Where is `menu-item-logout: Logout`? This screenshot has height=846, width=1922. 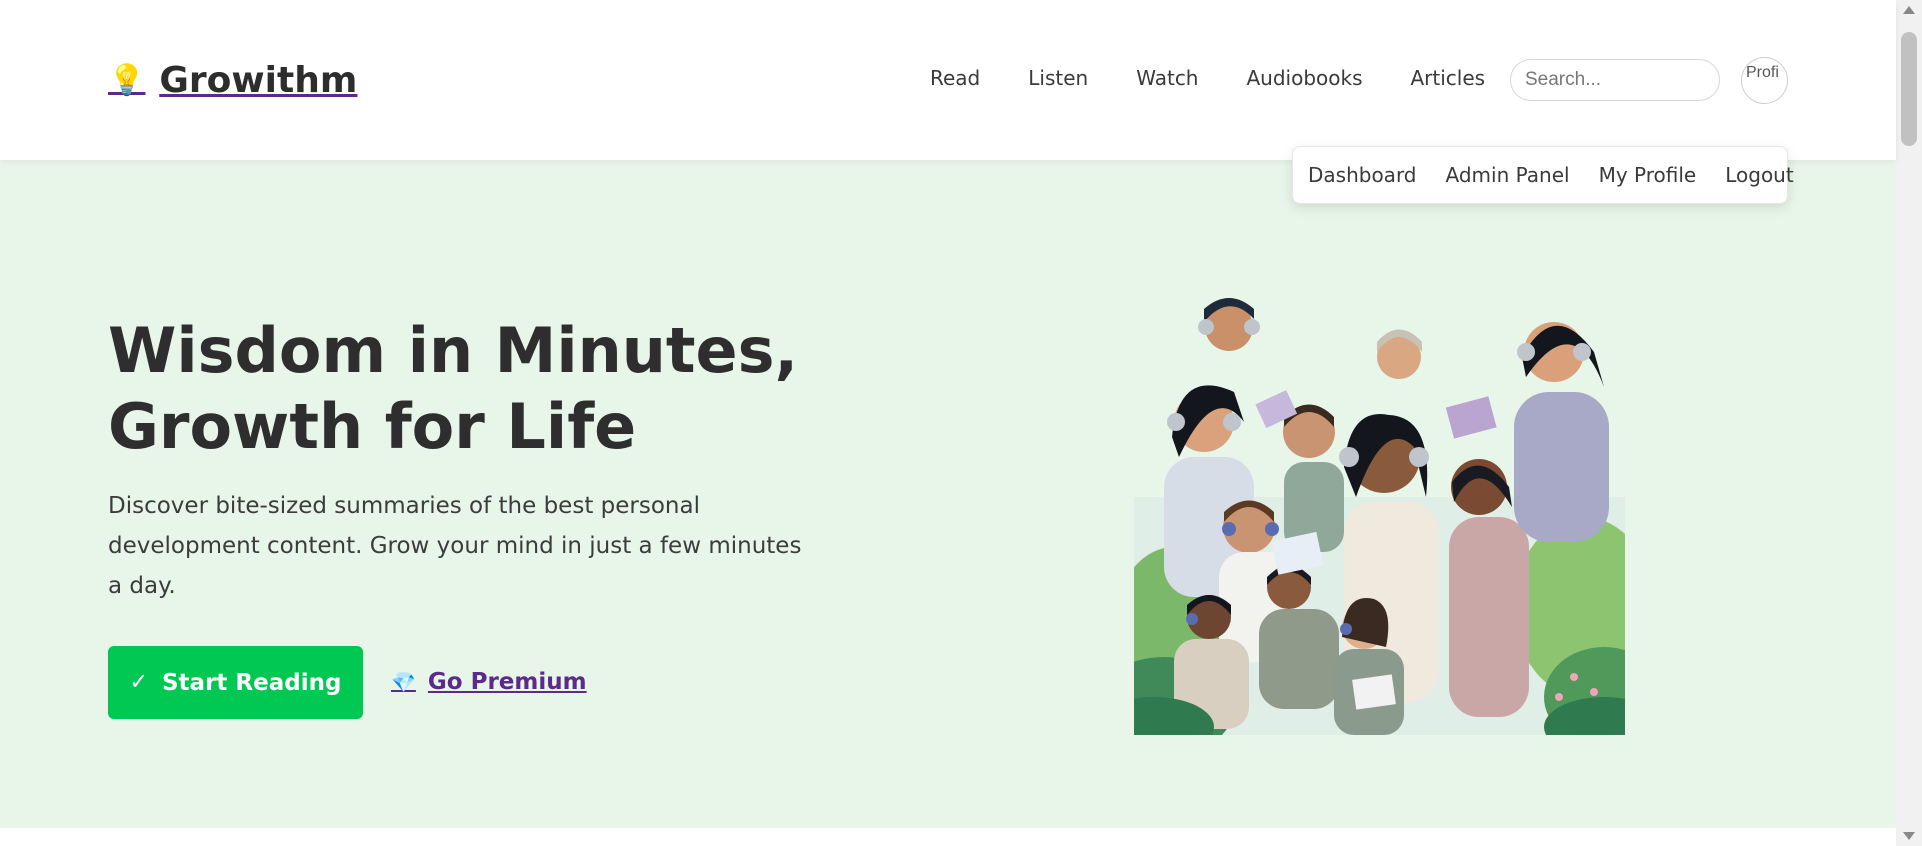
menu-item-logout: Logout is located at coordinates (1759, 175).